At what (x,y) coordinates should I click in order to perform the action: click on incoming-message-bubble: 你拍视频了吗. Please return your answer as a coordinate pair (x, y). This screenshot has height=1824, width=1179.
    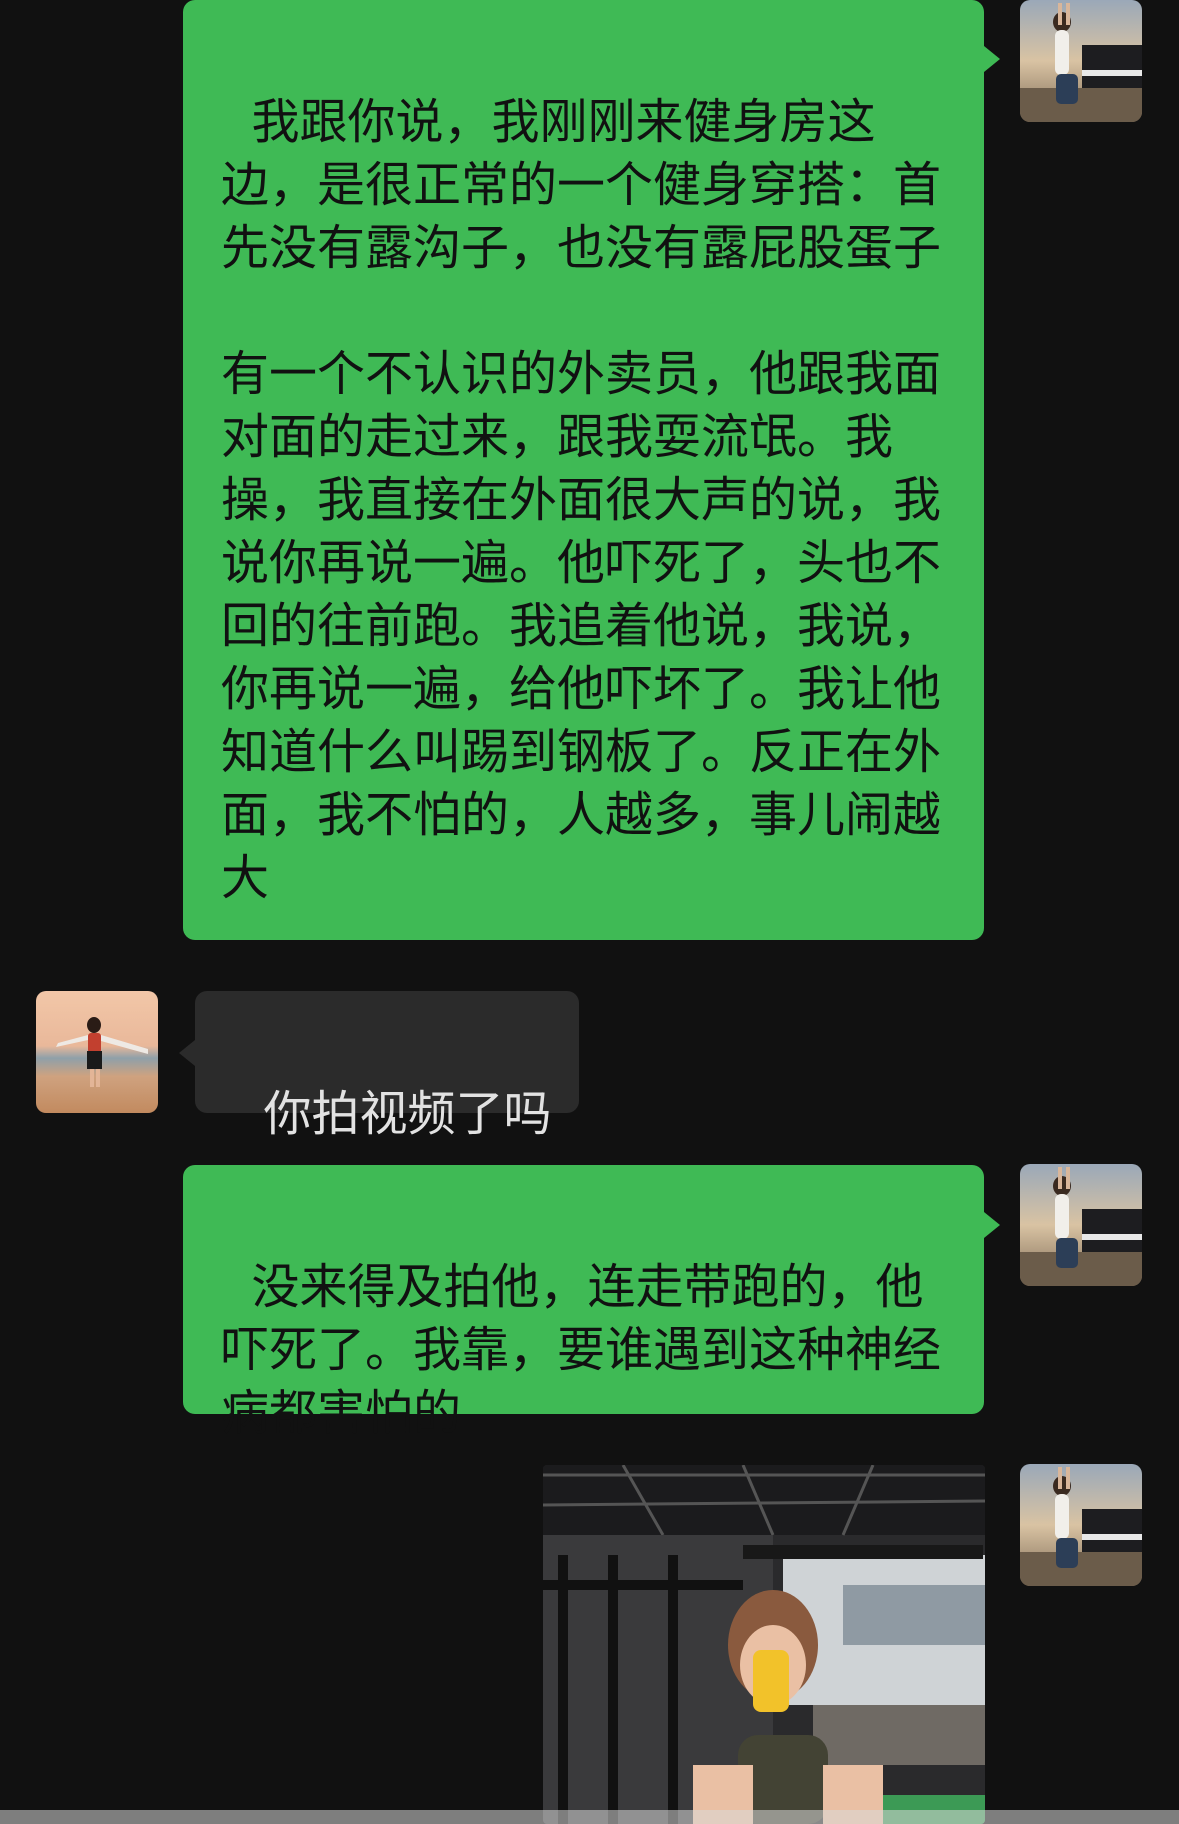
    Looking at the image, I should click on (387, 1066).